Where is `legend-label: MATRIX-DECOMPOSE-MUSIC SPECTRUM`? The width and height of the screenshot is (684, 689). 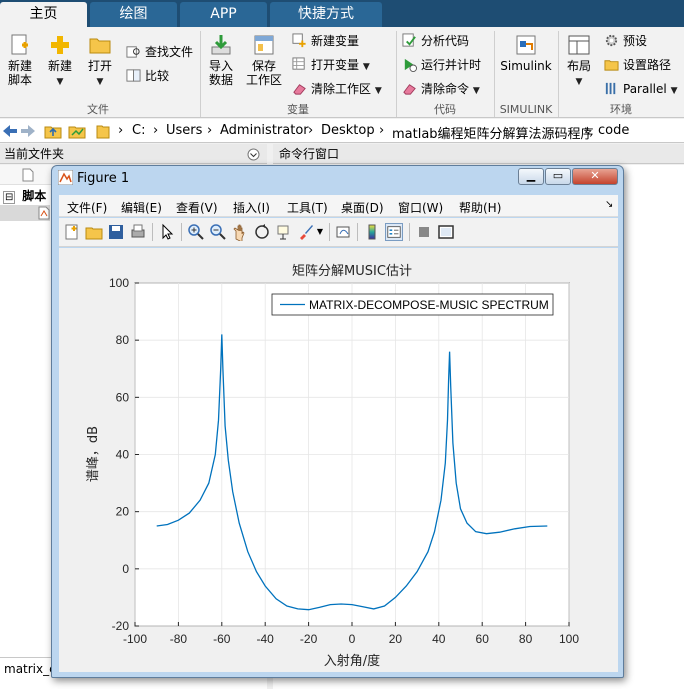
legend-label: MATRIX-DECOMPOSE-MUSIC SPECTRUM is located at coordinates (429, 305).